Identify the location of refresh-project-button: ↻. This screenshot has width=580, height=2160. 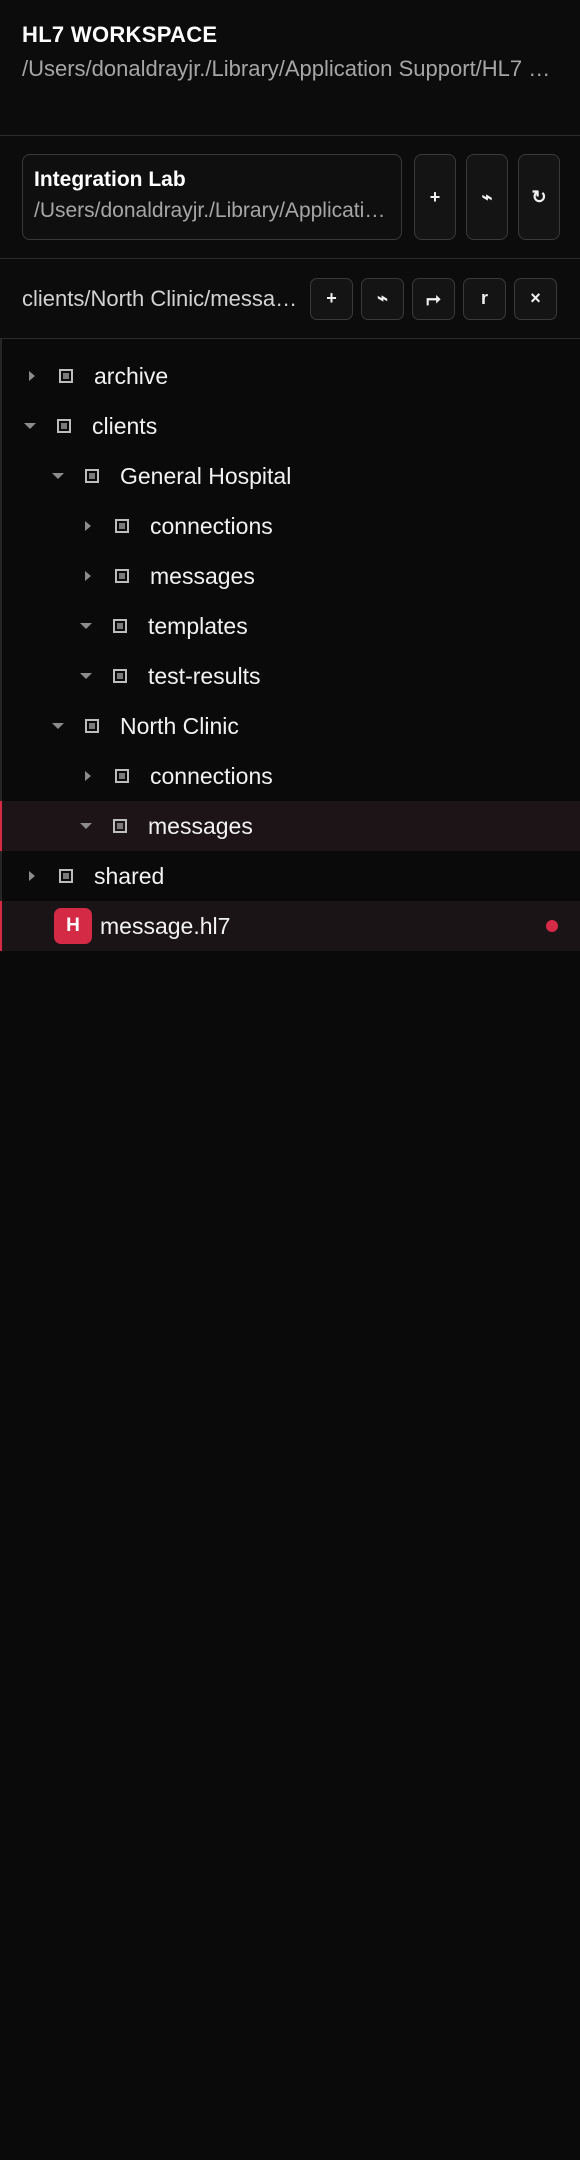
(539, 197).